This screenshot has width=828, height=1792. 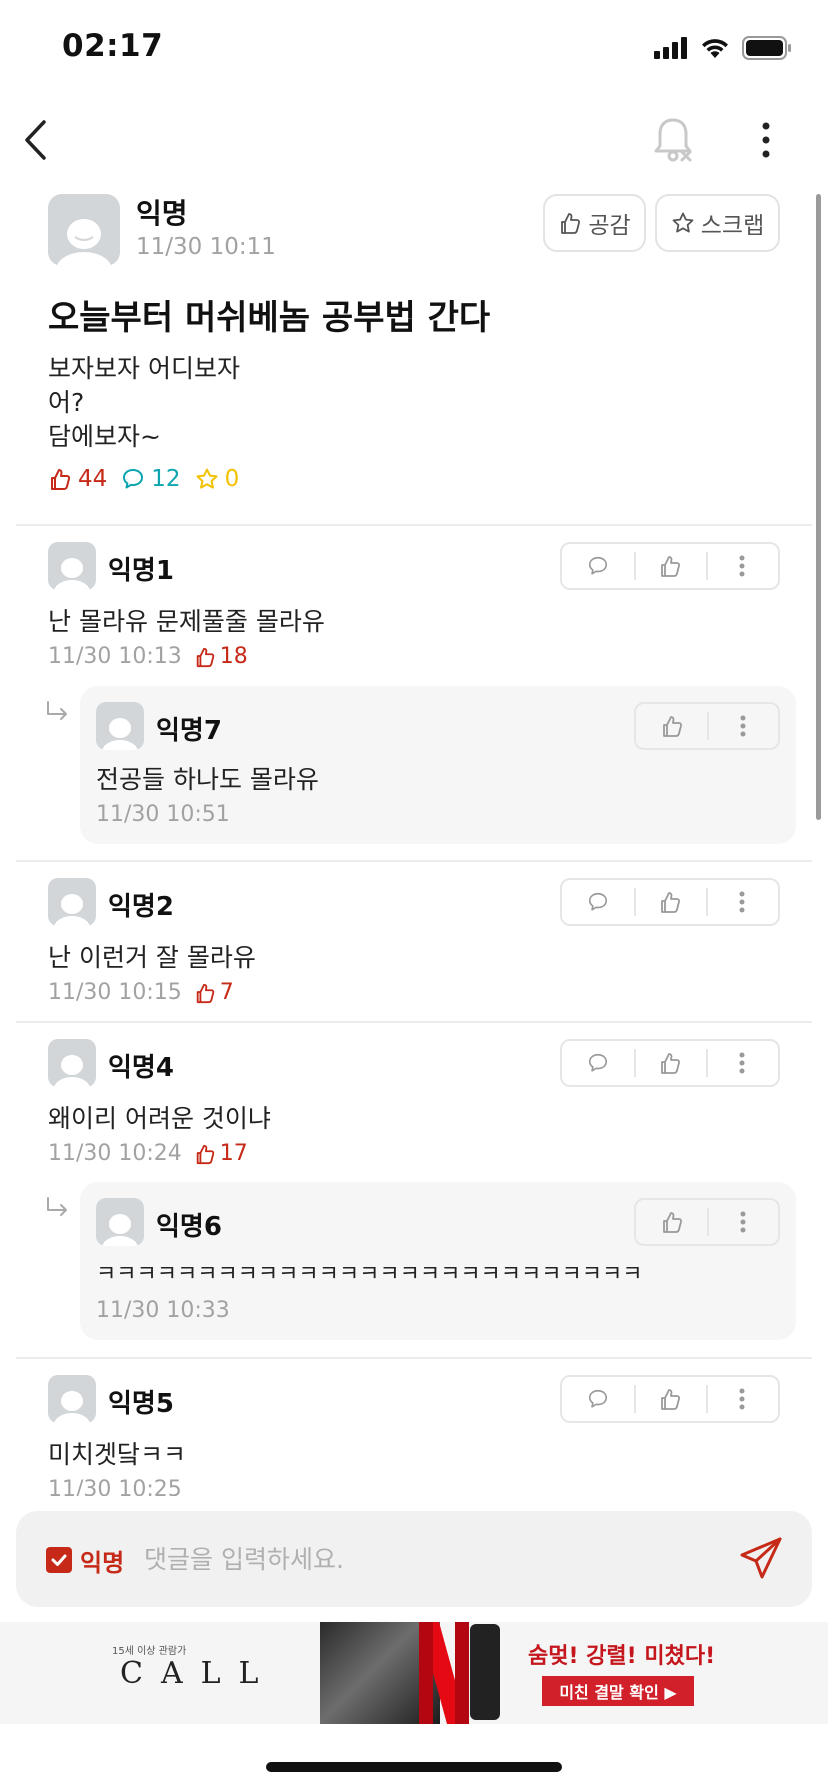 What do you see at coordinates (59, 1560) in the screenshot?
I see `anonymous-checkbox` at bounding box center [59, 1560].